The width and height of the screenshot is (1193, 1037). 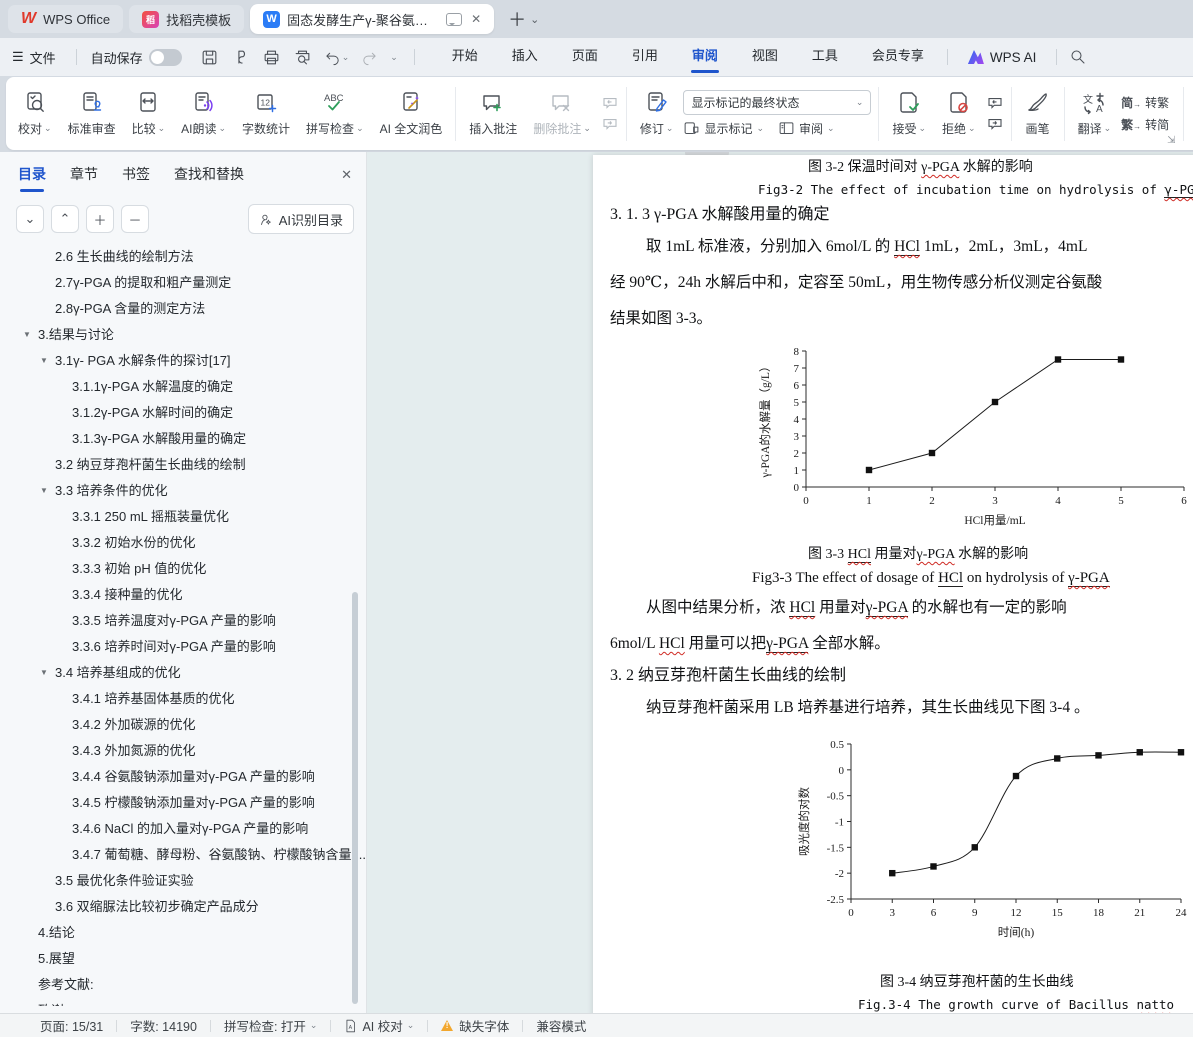 What do you see at coordinates (136, 57) in the screenshot?
I see `autosave-control: 自动保存` at bounding box center [136, 57].